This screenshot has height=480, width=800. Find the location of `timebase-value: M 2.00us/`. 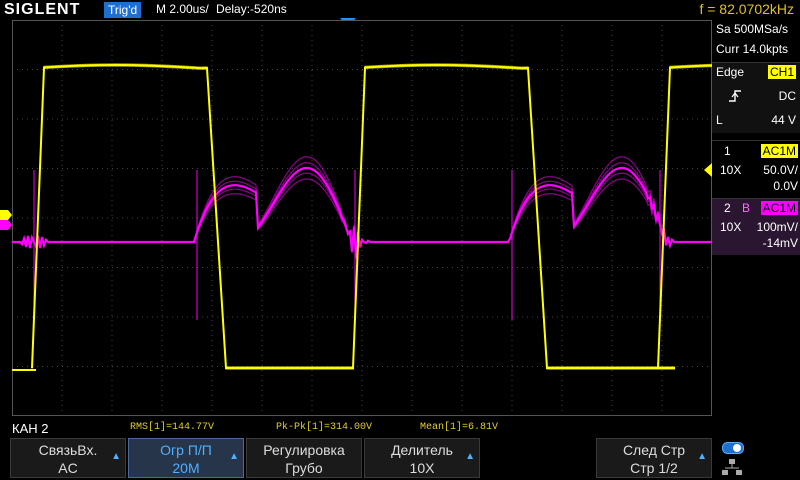

timebase-value: M 2.00us/ is located at coordinates (182, 9).